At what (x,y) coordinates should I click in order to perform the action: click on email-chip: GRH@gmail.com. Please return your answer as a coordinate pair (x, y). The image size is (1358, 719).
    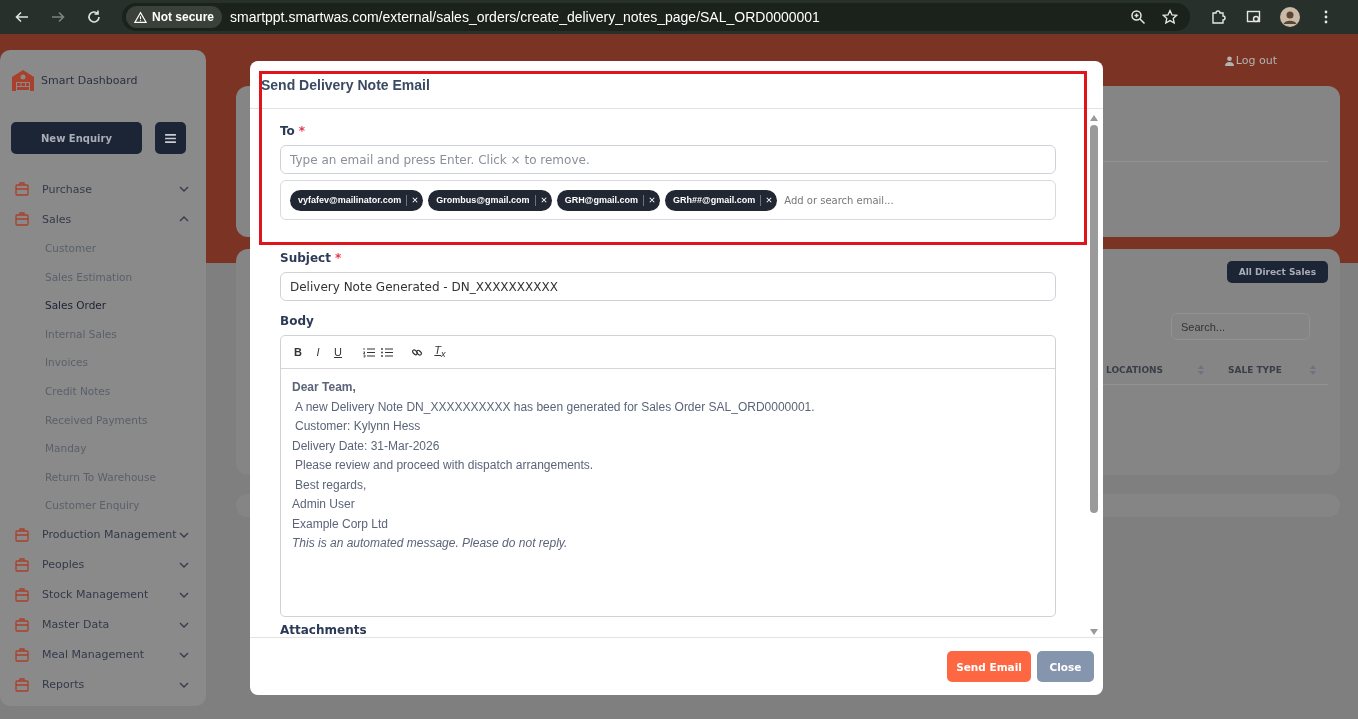
    Looking at the image, I should click on (608, 200).